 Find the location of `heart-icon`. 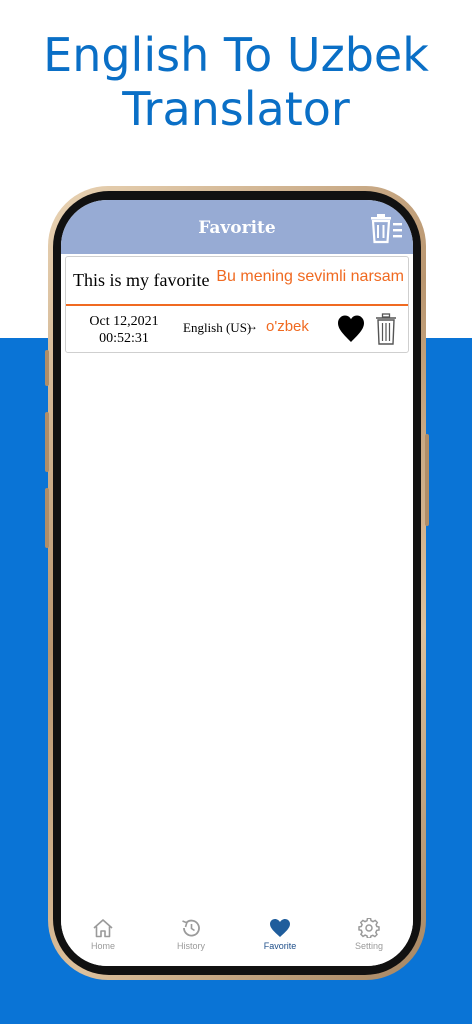

heart-icon is located at coordinates (351, 328).